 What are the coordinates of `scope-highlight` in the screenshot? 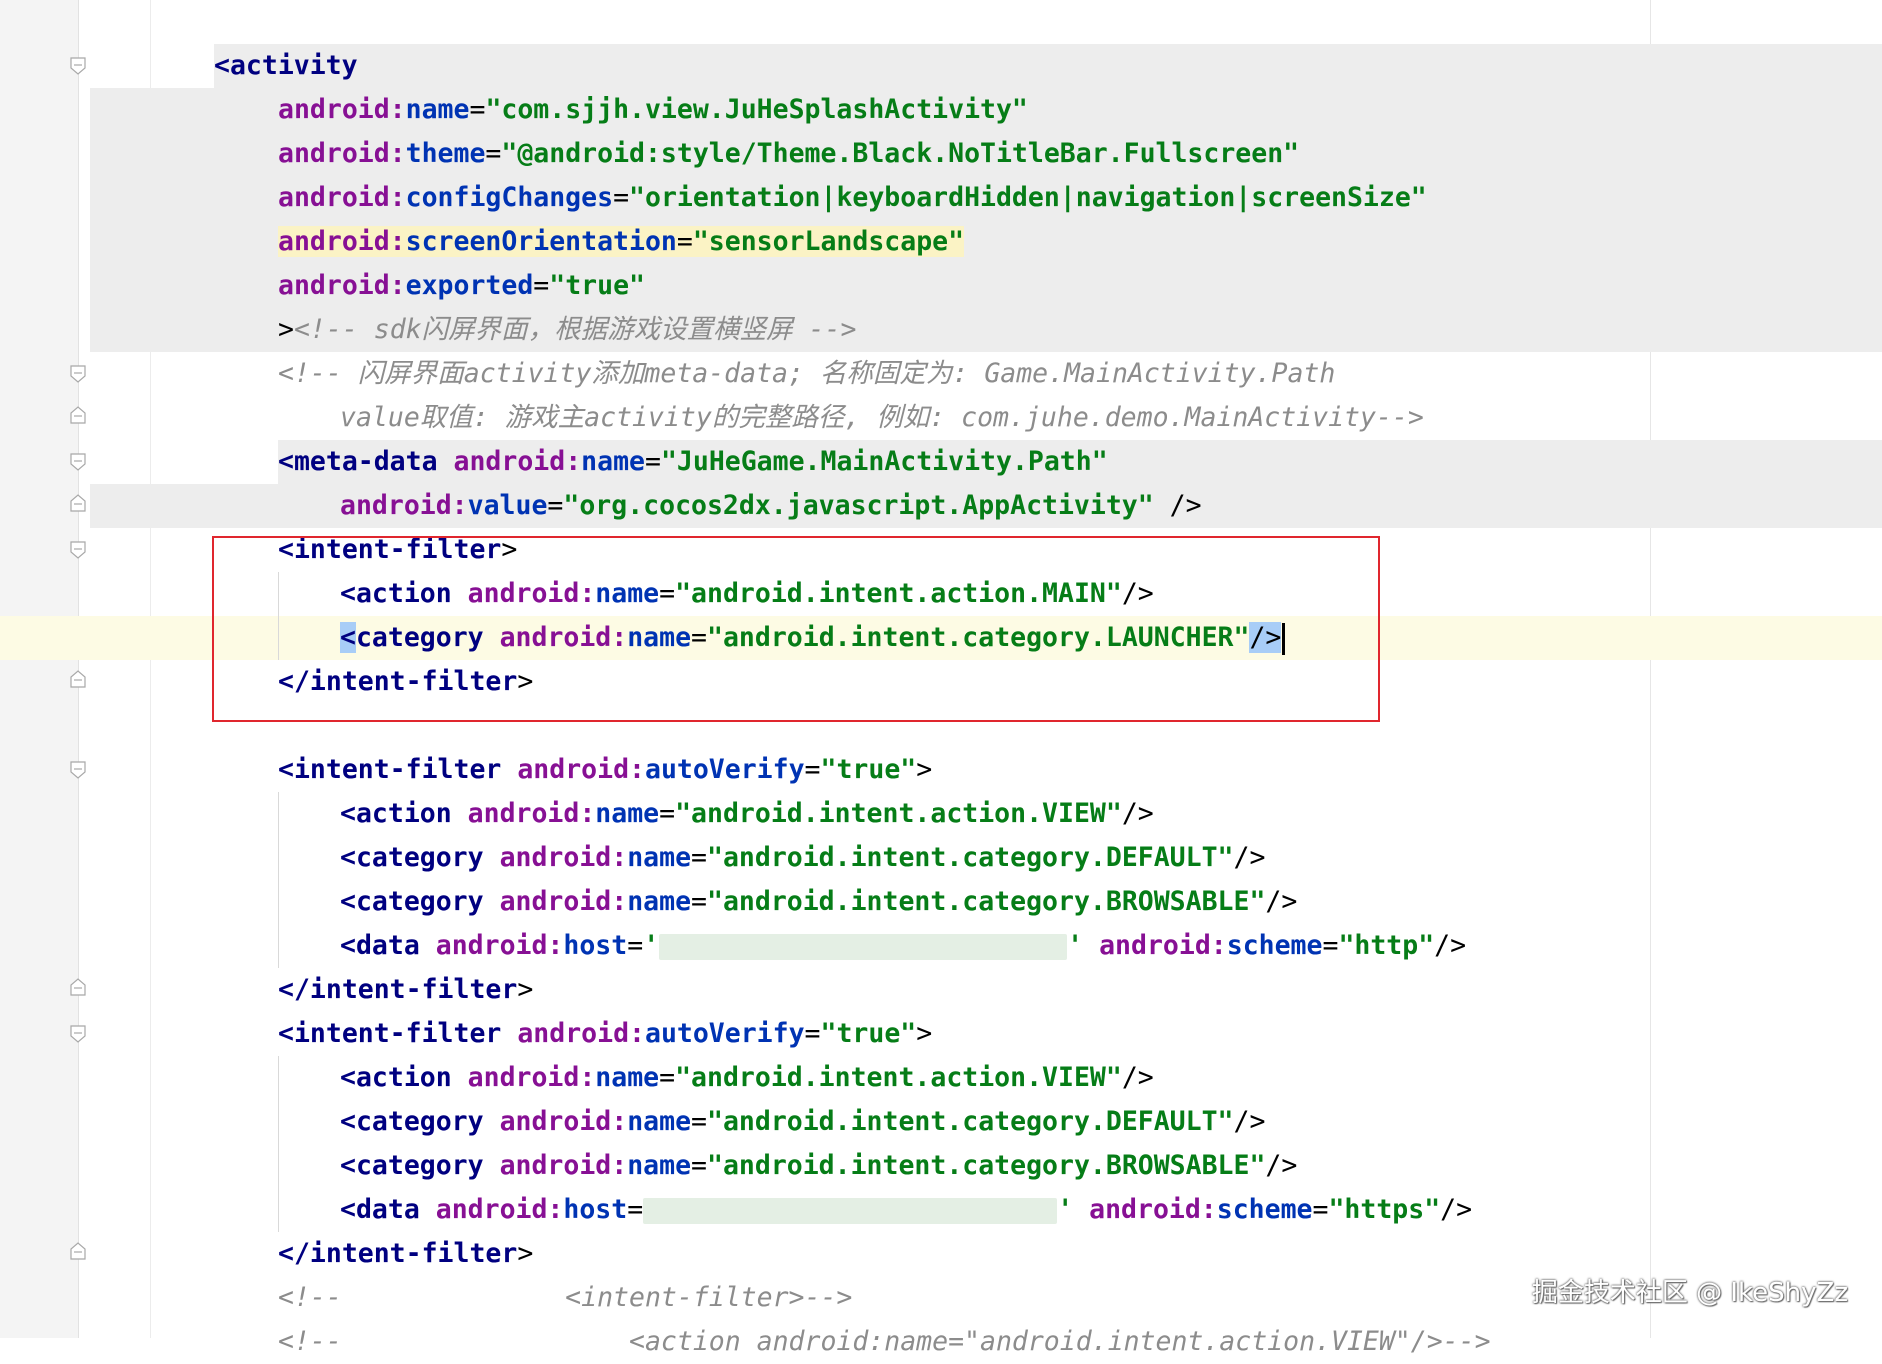 It's located at (1048, 66).